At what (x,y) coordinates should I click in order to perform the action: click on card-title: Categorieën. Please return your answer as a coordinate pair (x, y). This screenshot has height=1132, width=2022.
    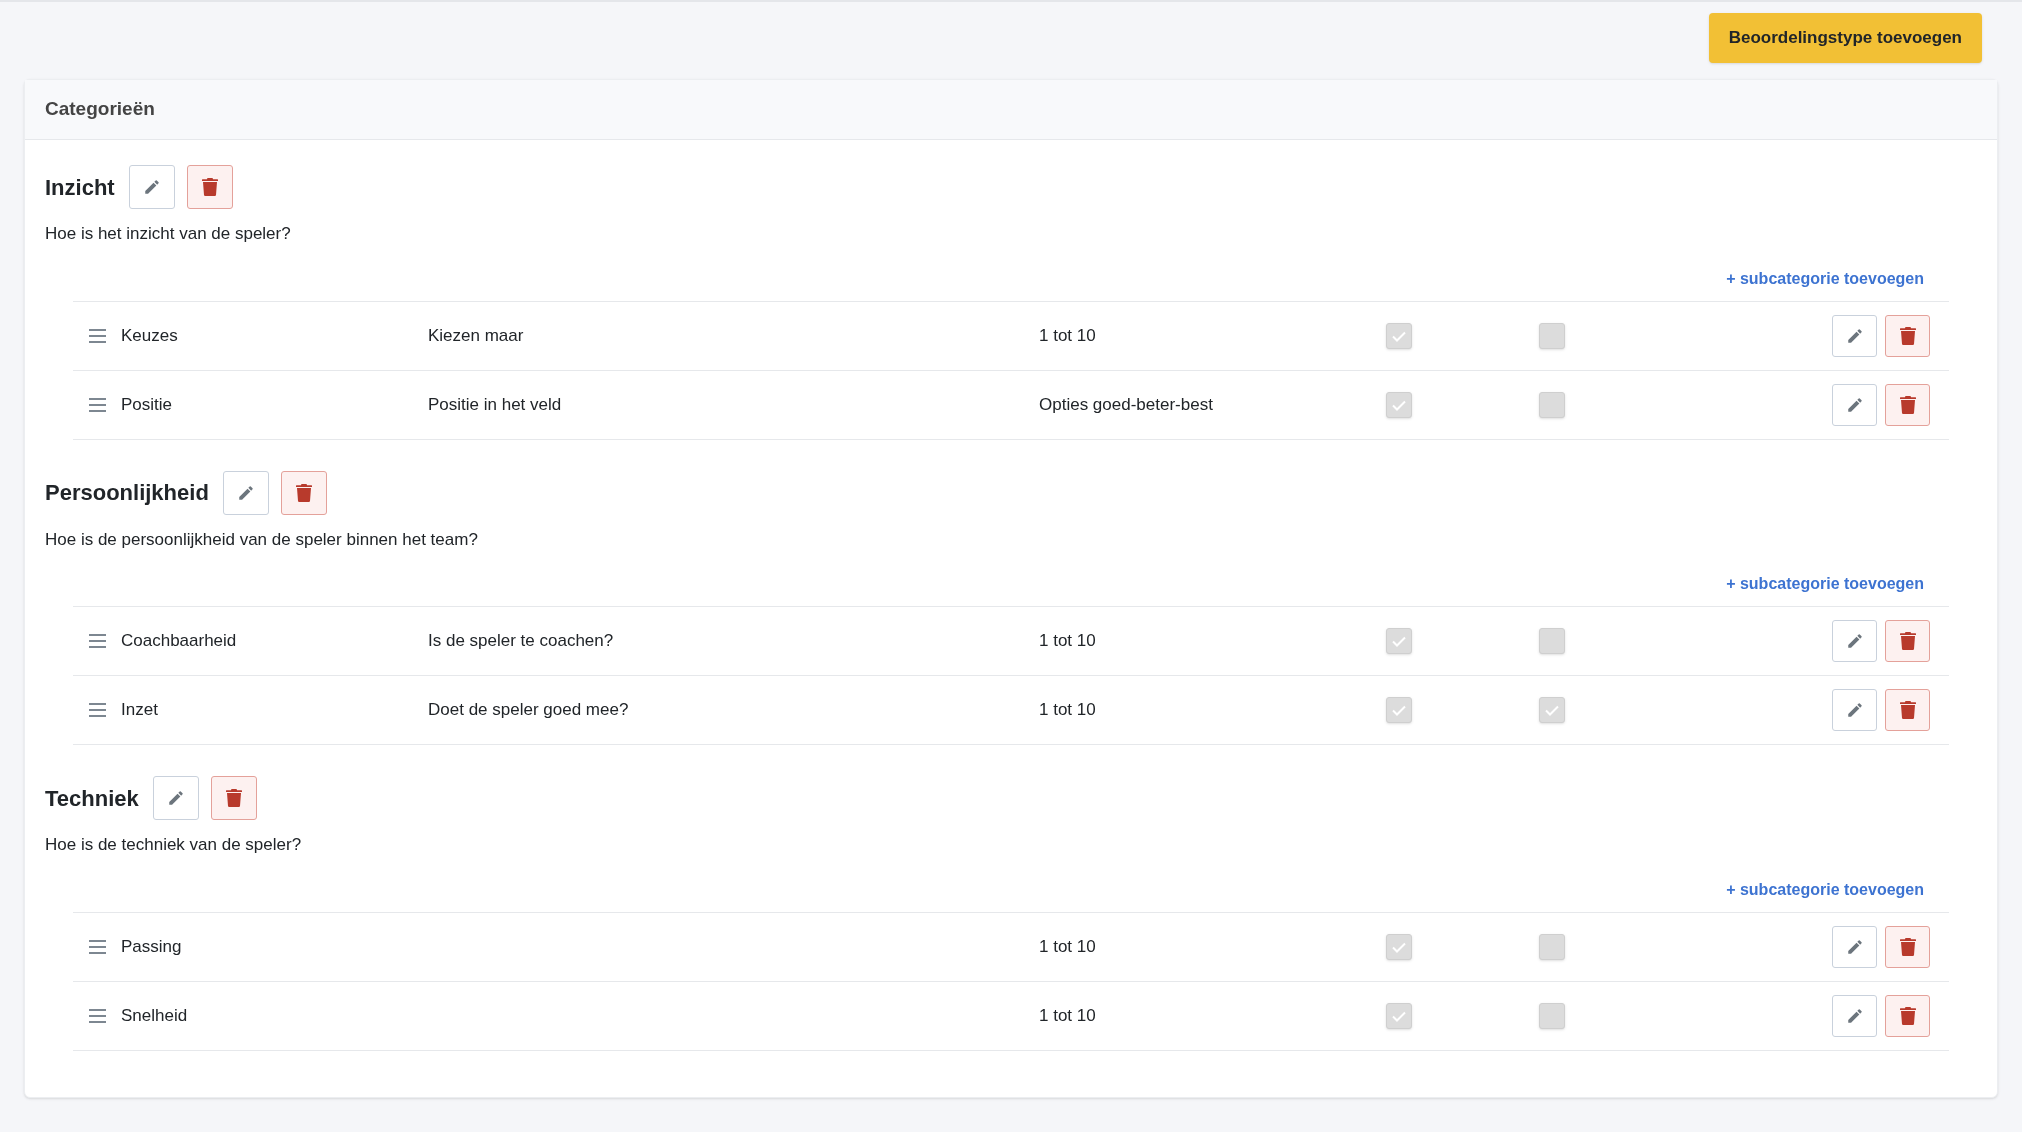
    Looking at the image, I should click on (100, 109).